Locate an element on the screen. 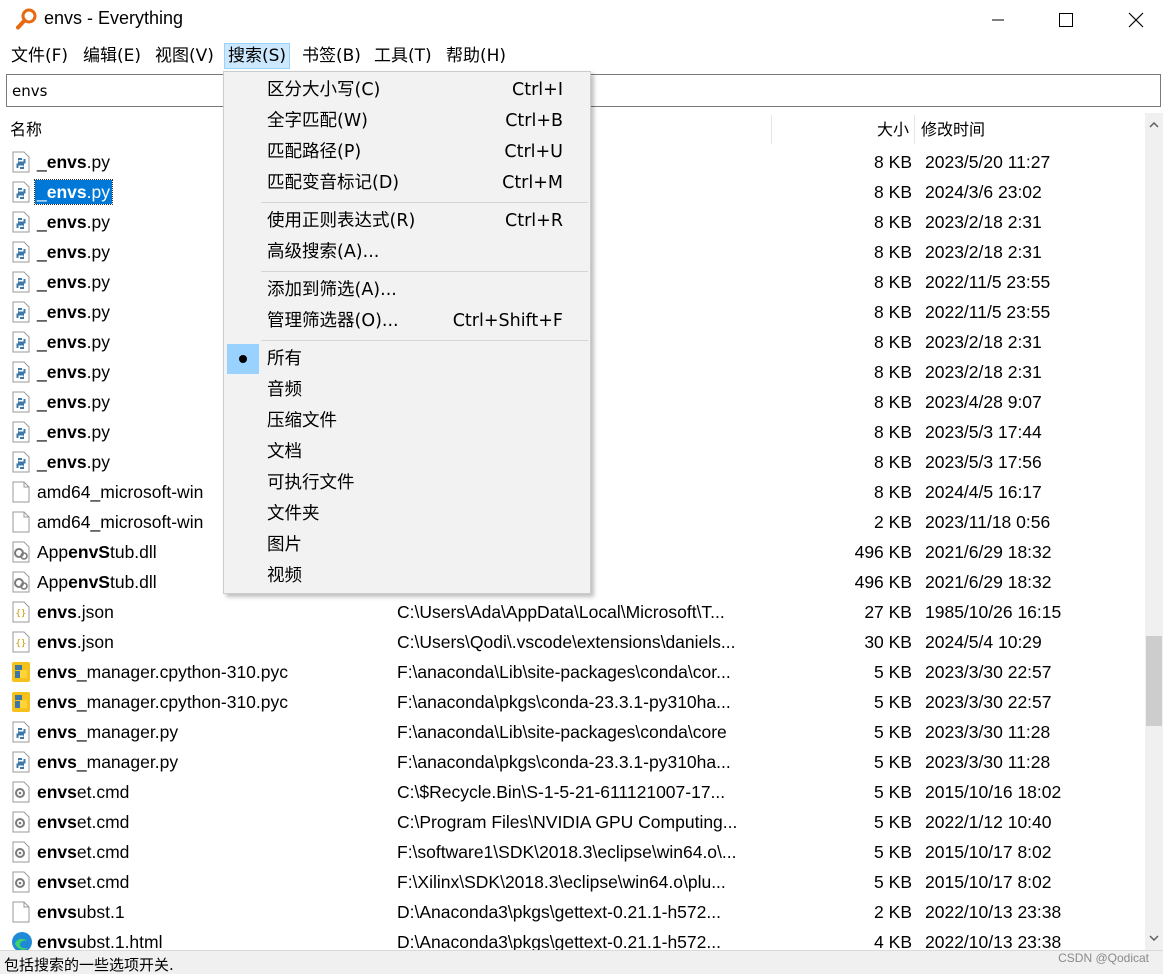  minimize-button is located at coordinates (998, 20).